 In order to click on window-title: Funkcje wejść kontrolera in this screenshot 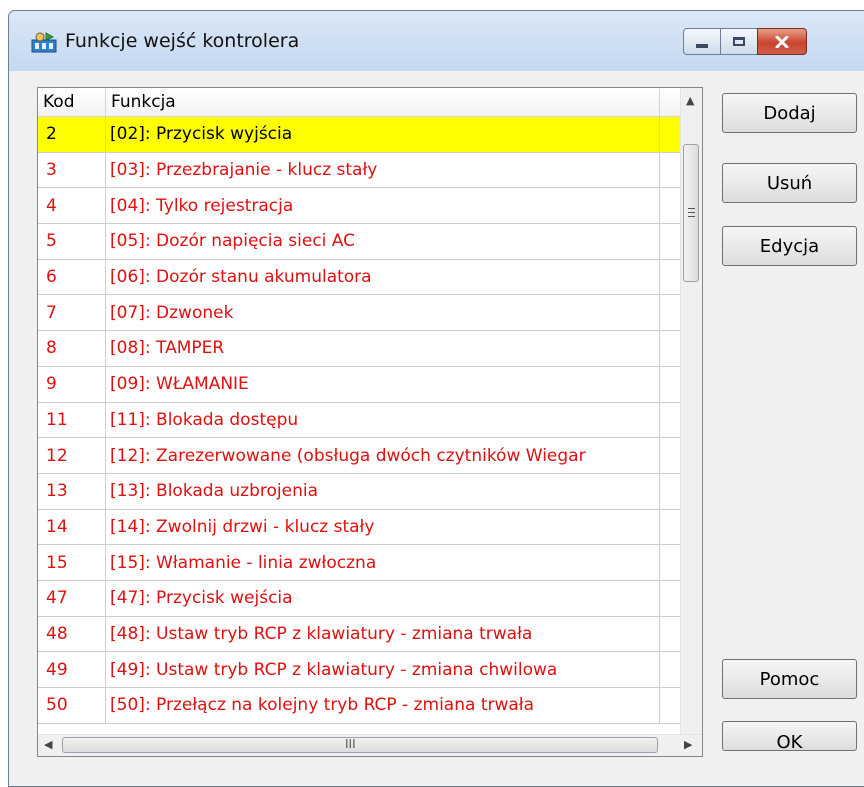, I will do `click(182, 41)`.